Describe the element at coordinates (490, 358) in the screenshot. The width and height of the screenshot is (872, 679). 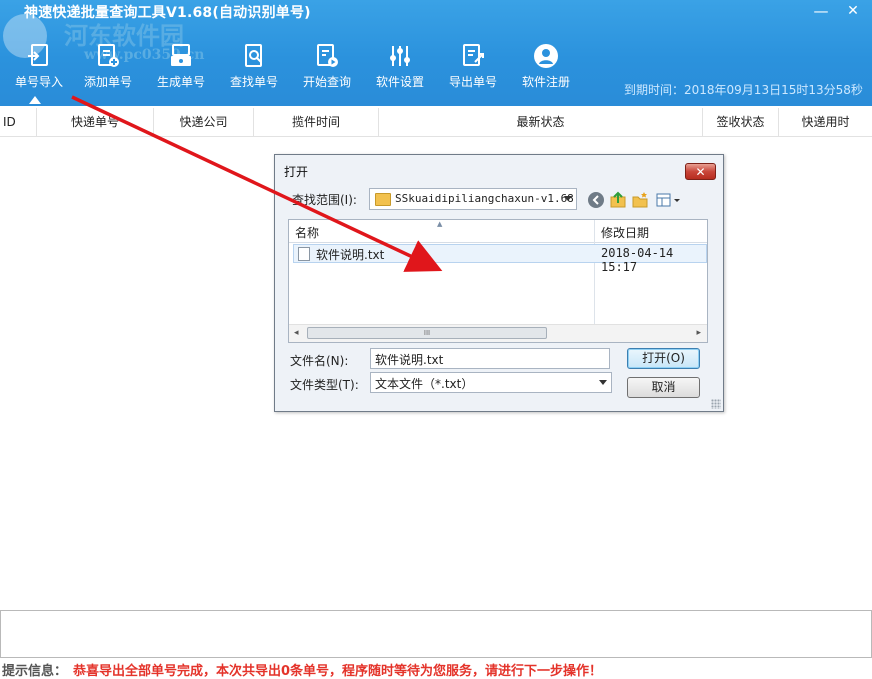
I see `file-name-input: 软件说明.txt` at that location.